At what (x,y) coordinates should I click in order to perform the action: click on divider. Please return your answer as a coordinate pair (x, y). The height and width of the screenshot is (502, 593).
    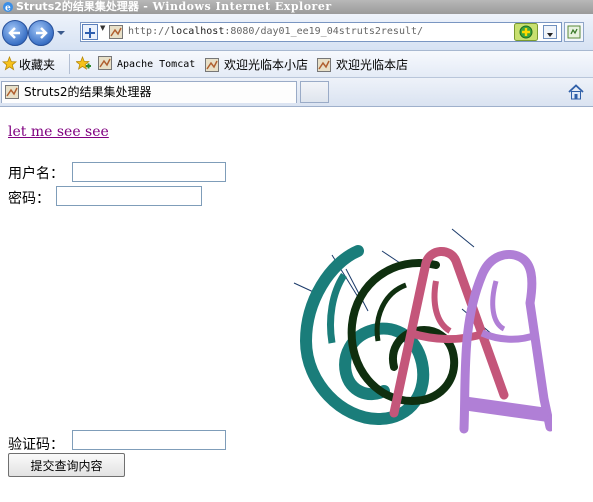
    Looking at the image, I should click on (69, 64).